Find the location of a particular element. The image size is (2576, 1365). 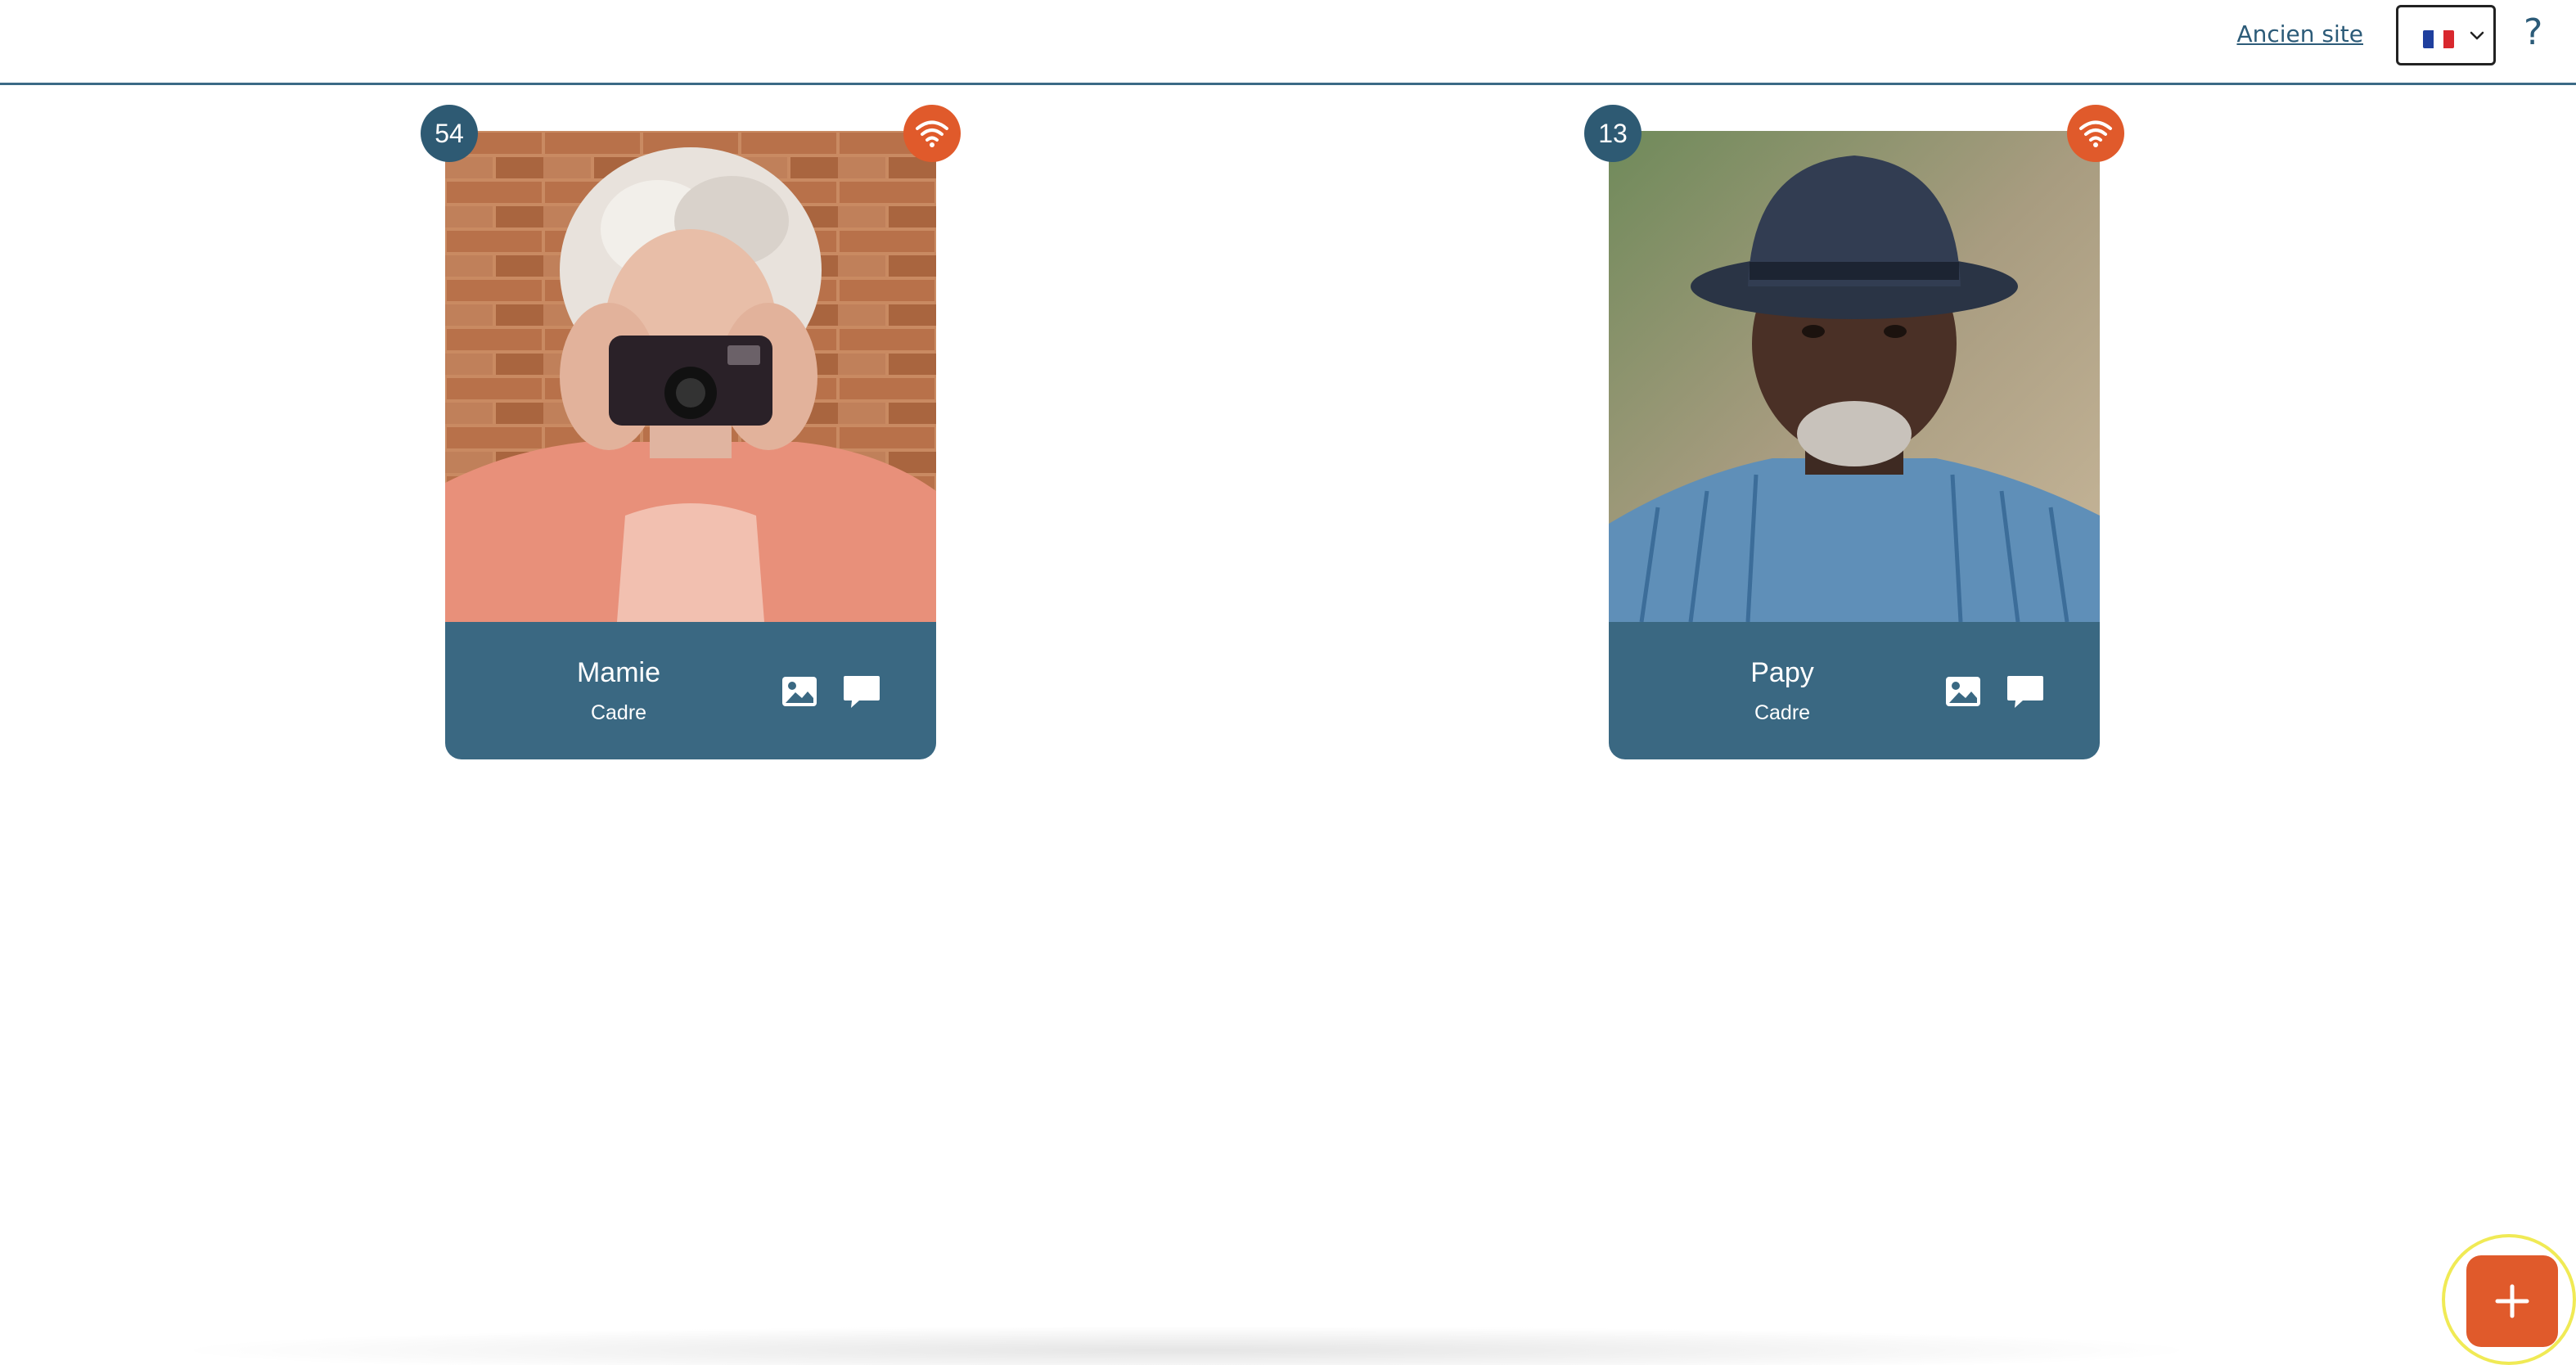

language-select is located at coordinates (2446, 35).